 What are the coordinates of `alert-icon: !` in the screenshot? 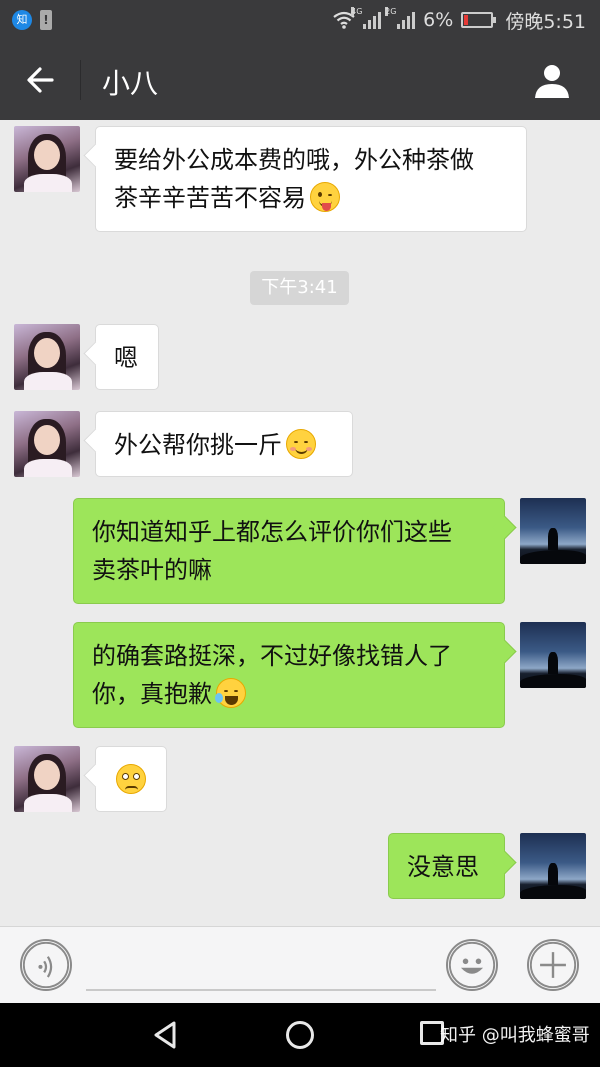 It's located at (46, 20).